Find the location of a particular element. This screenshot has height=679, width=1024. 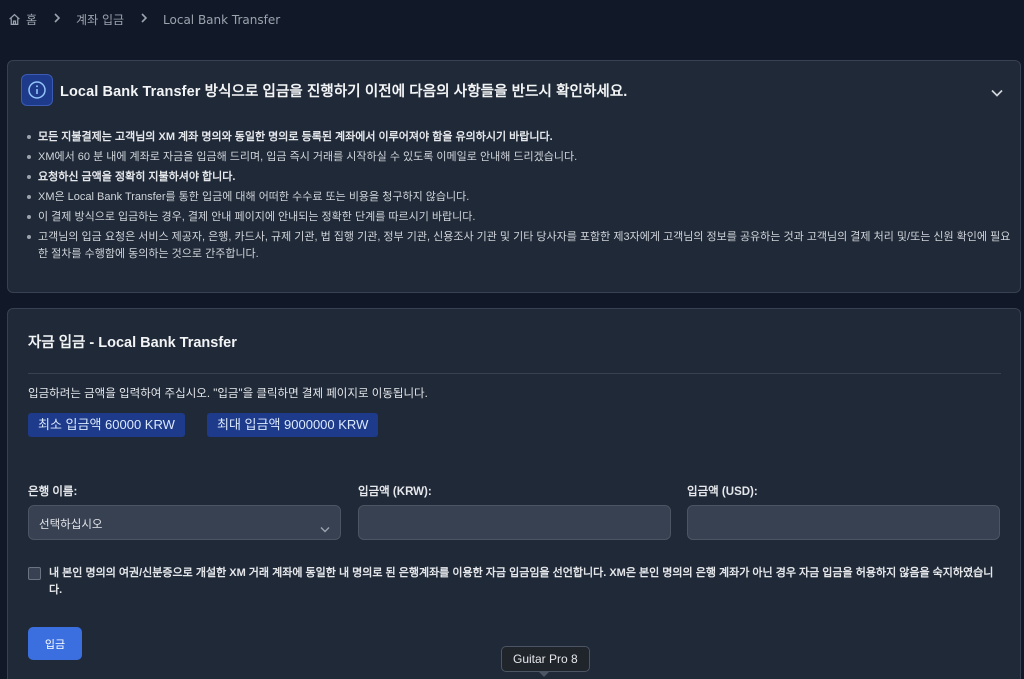

breadcrumb-current: Local Bank Transfer is located at coordinates (222, 19).